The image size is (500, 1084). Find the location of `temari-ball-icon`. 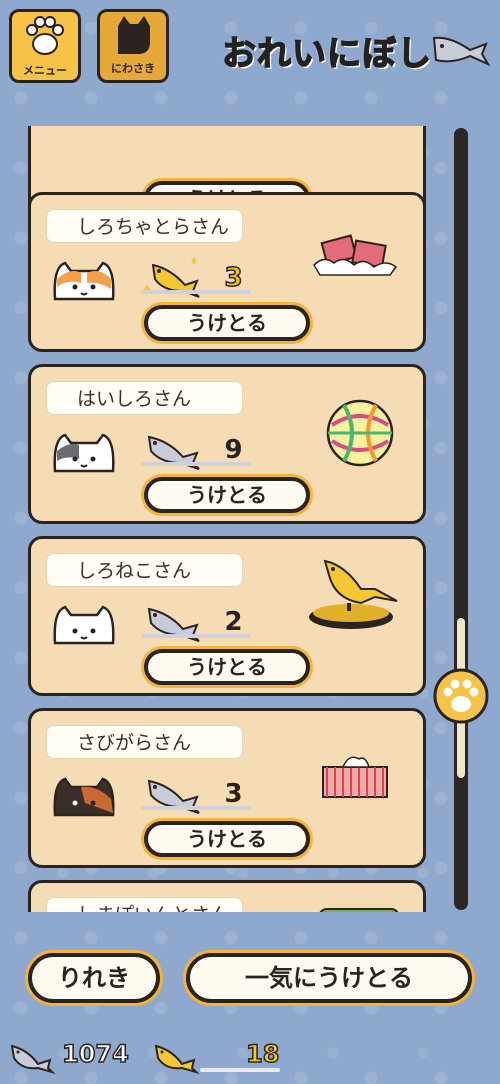

temari-ball-icon is located at coordinates (360, 433).